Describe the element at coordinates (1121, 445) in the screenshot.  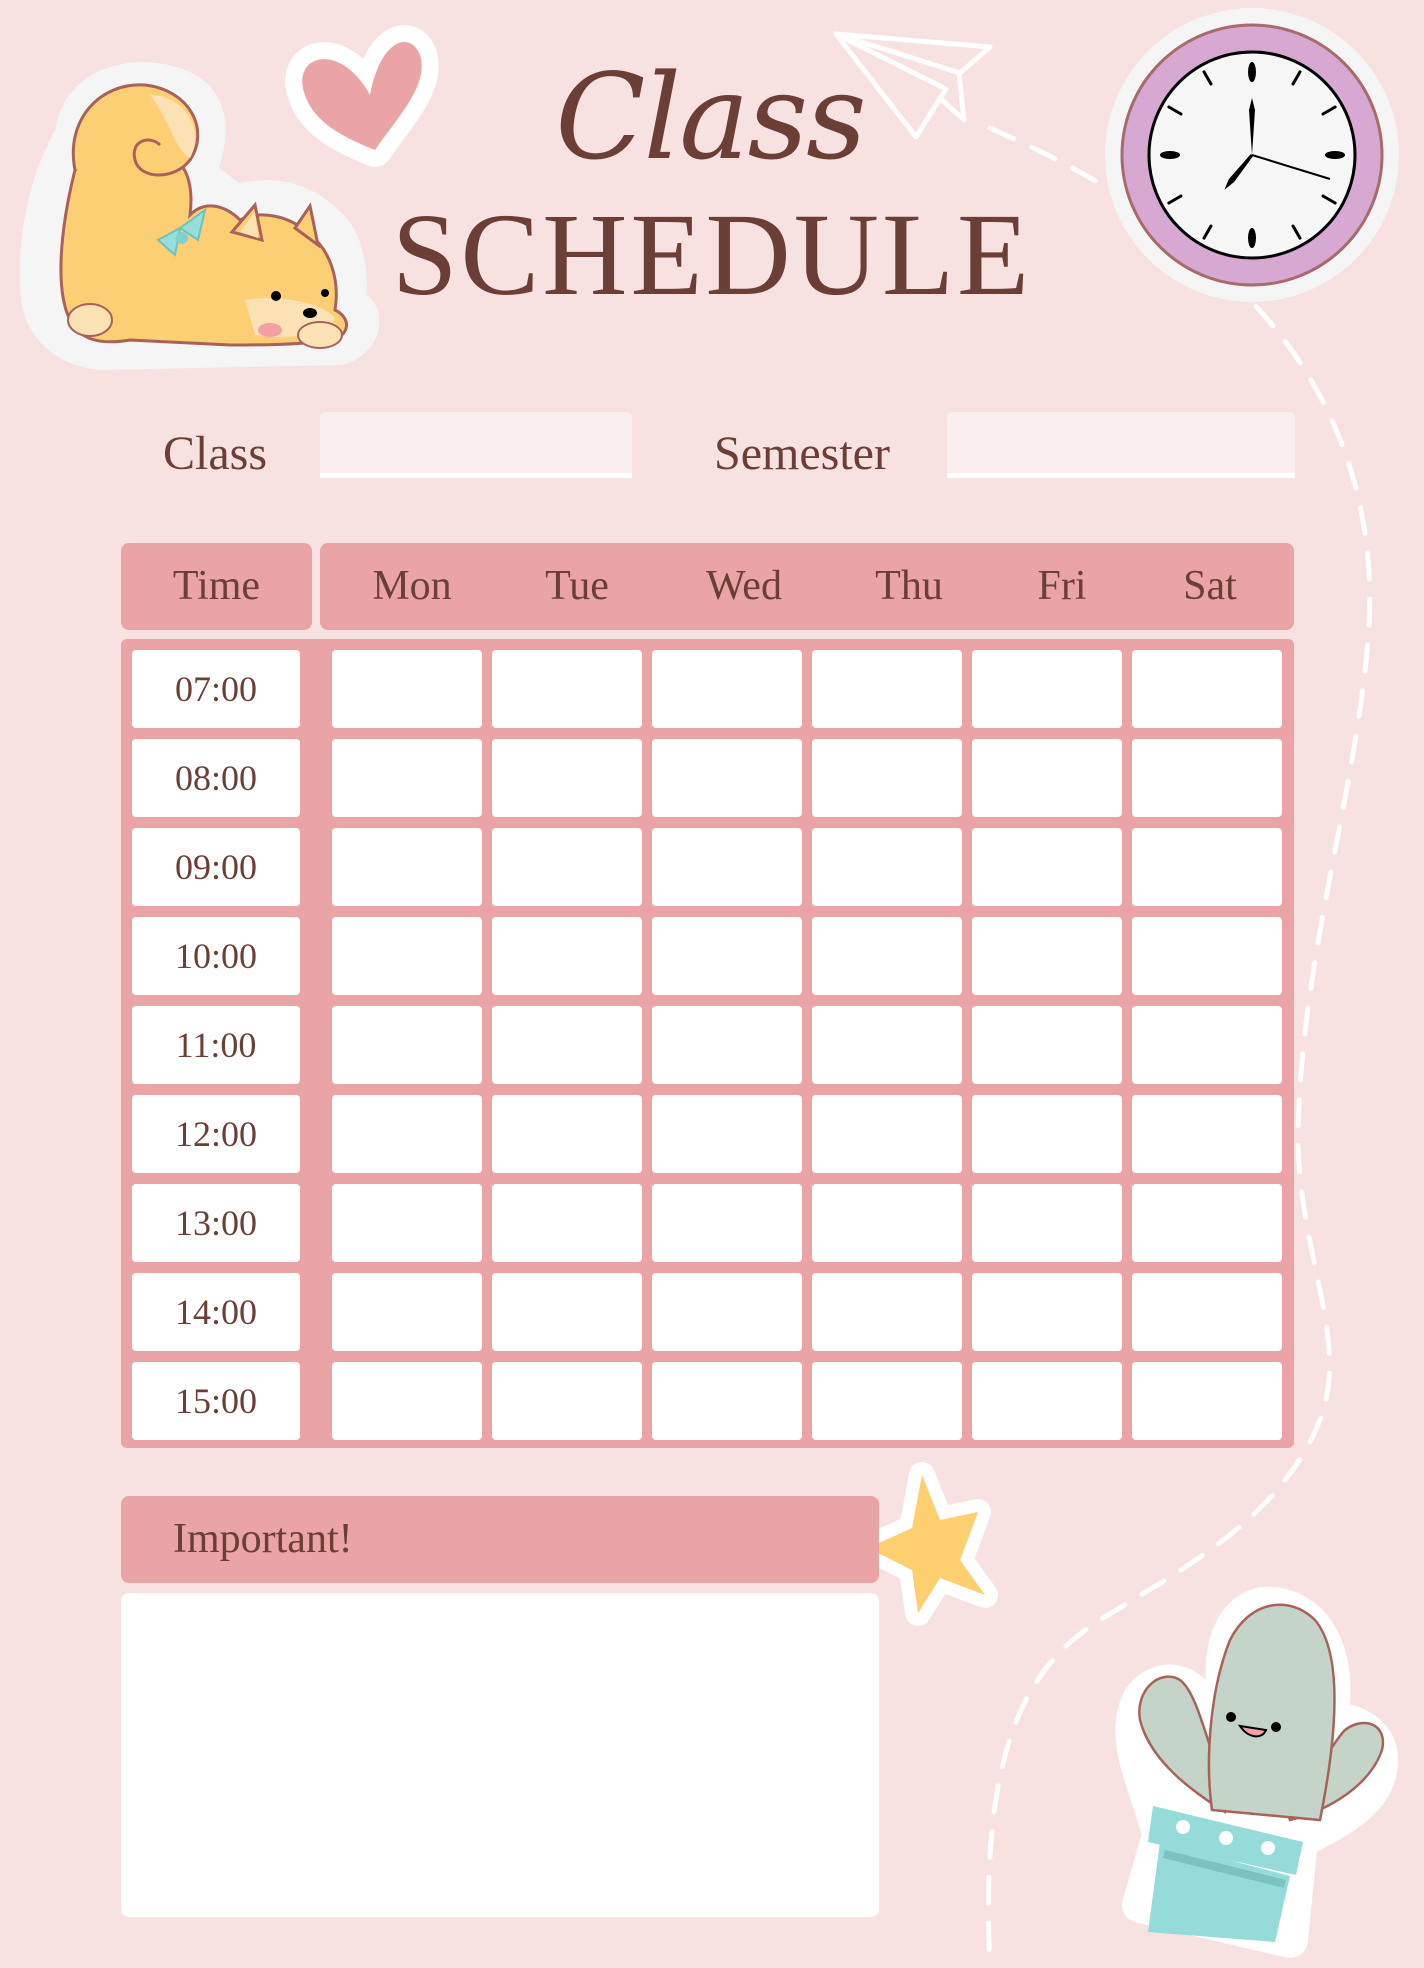
I see `semester-field` at that location.